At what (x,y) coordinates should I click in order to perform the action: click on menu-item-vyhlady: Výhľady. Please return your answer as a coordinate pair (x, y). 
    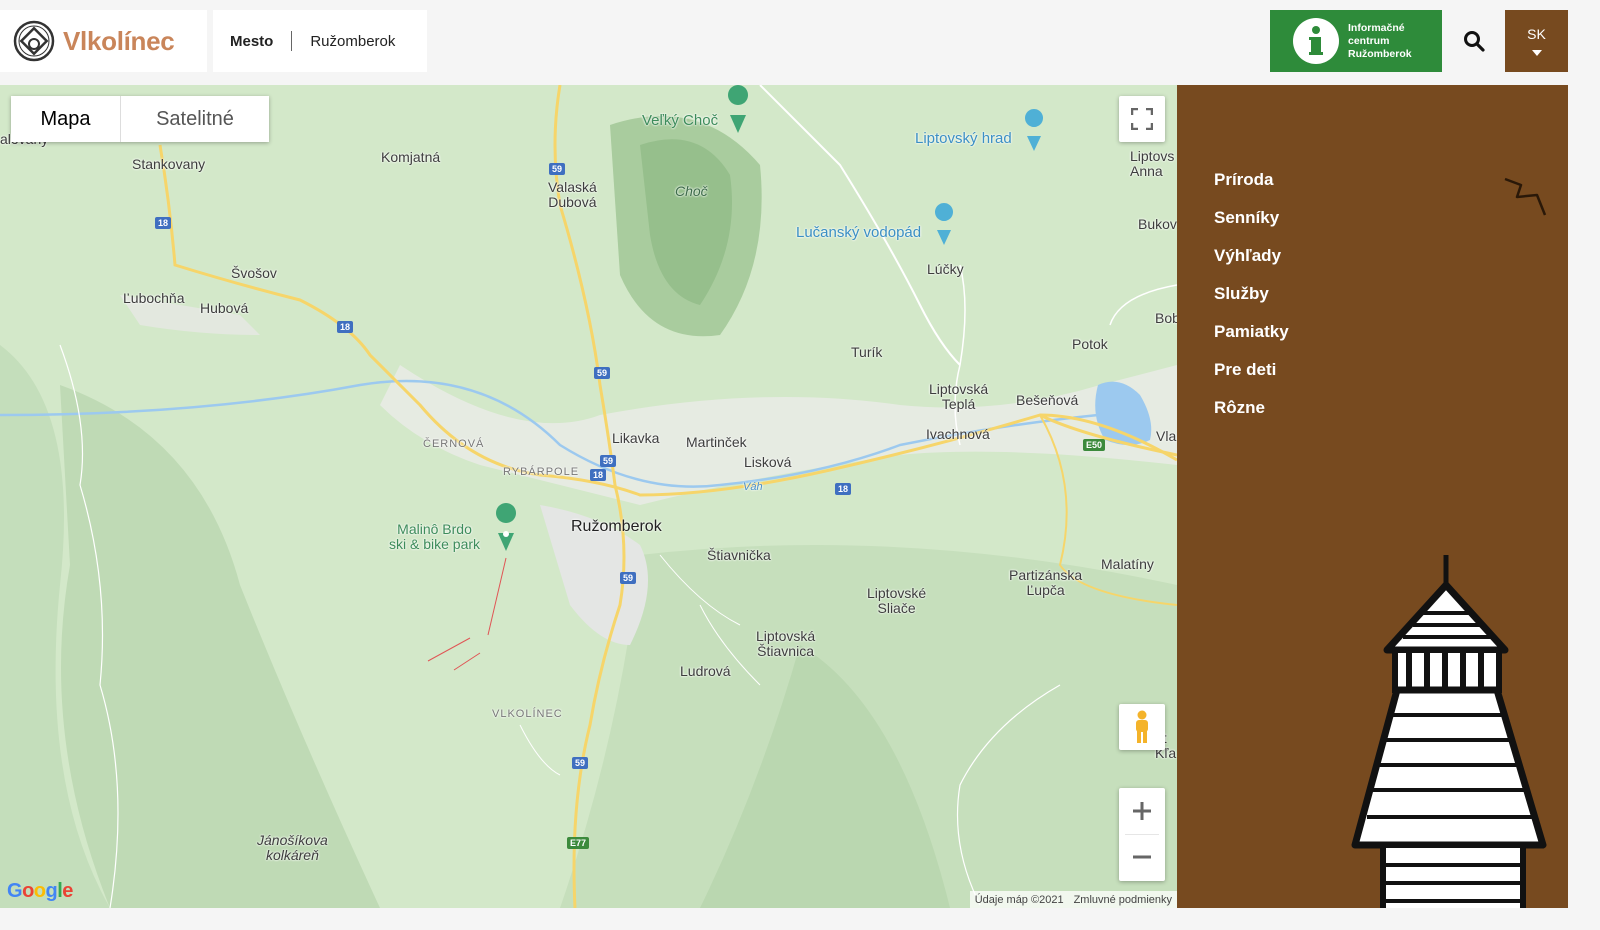
    Looking at the image, I should click on (1251, 264).